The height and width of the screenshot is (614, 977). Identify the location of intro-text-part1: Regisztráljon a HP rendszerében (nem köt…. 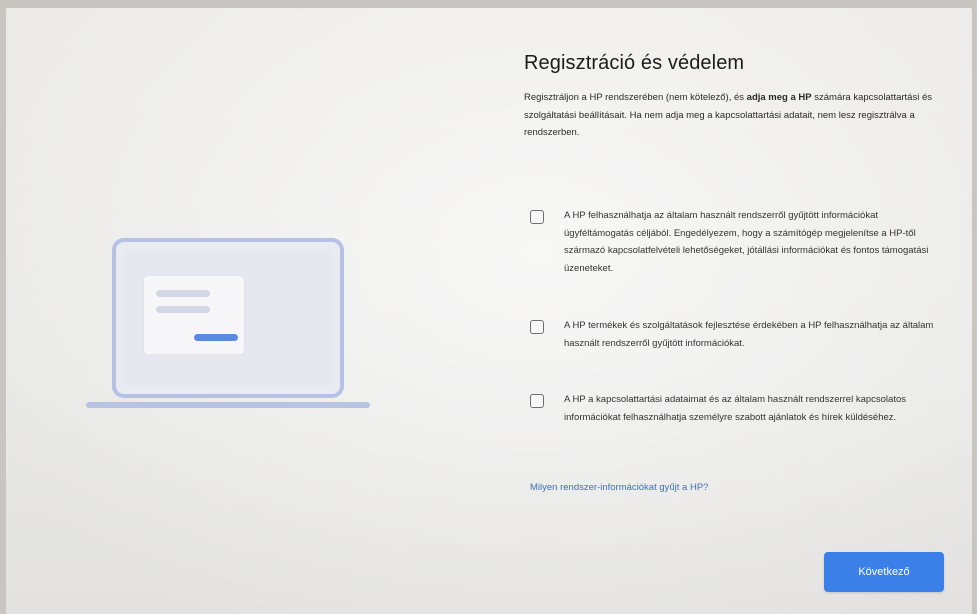
(635, 97).